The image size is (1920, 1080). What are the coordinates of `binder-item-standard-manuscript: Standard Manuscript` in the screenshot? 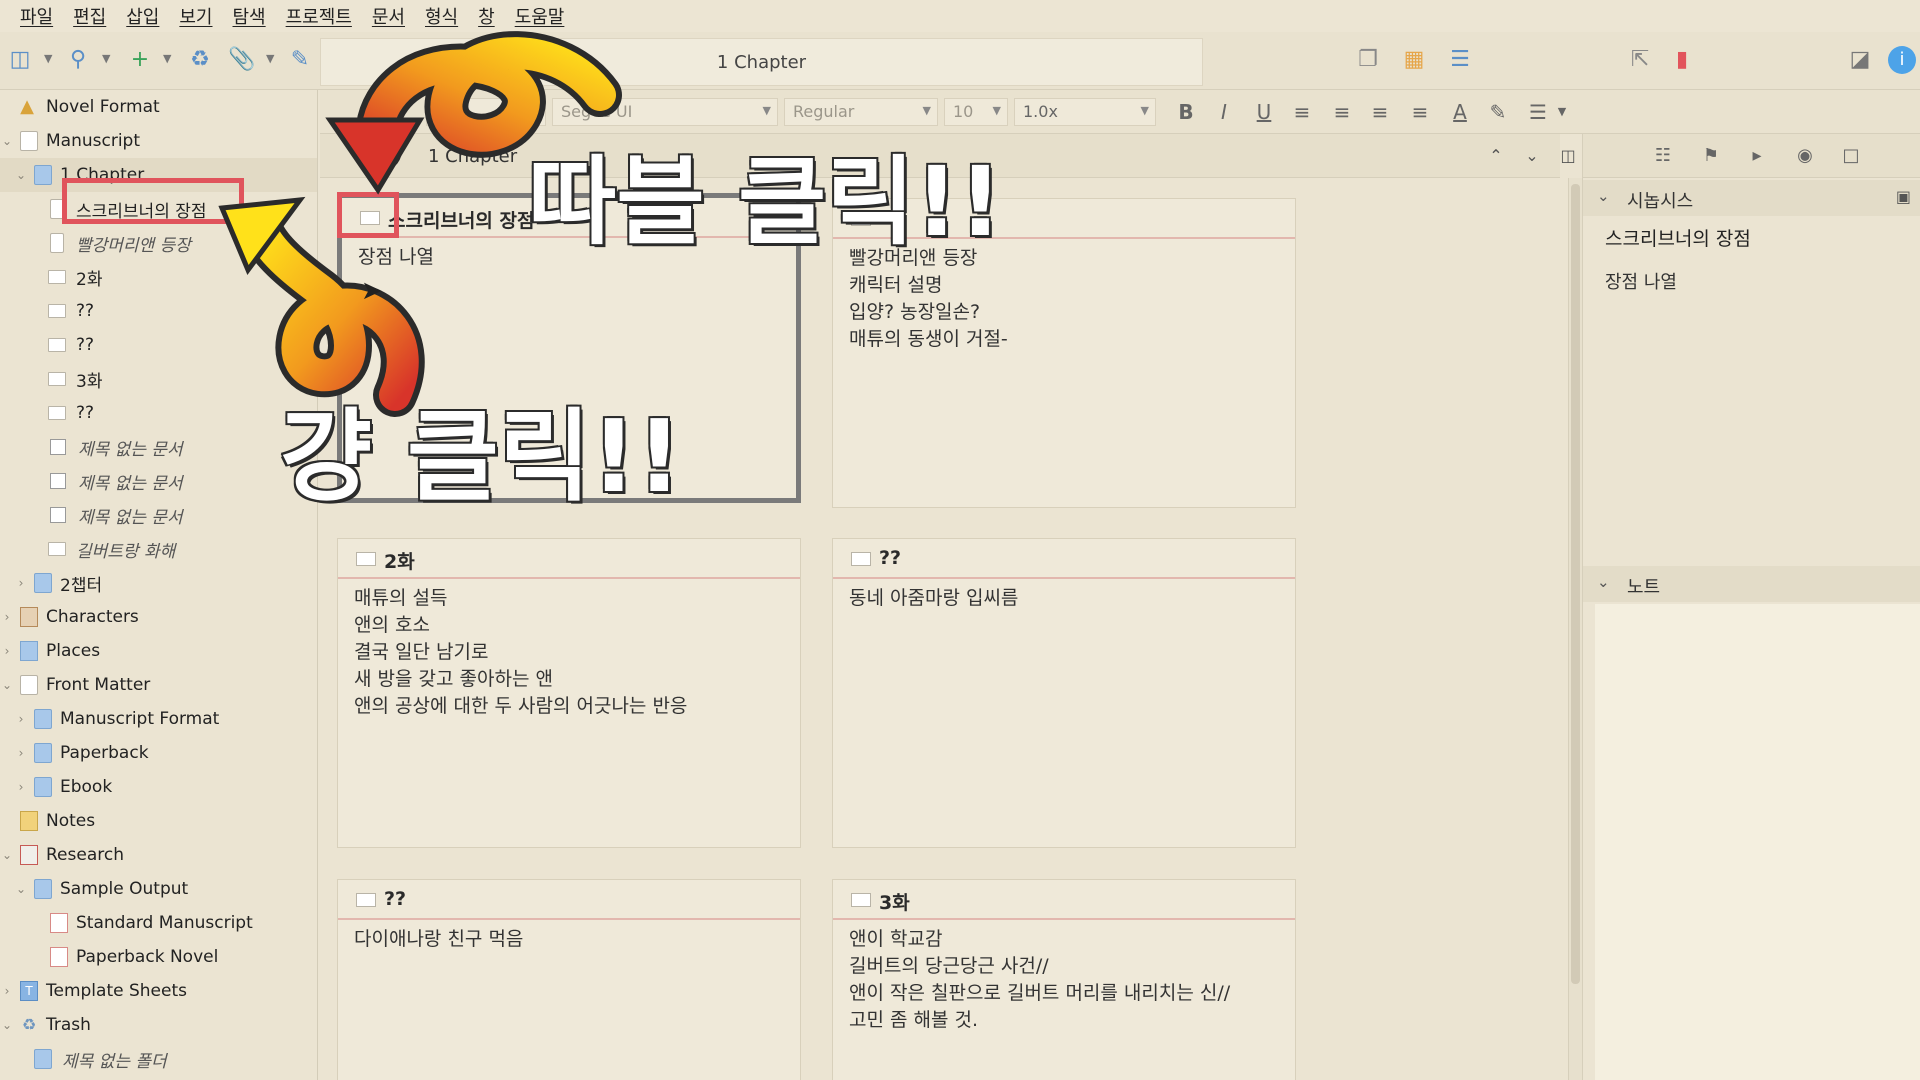 It's located at (158, 923).